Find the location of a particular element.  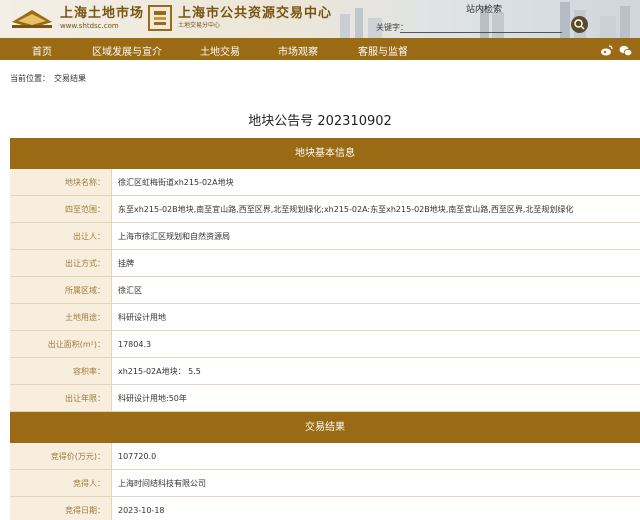

row-value: 挂牌 is located at coordinates (376, 263).